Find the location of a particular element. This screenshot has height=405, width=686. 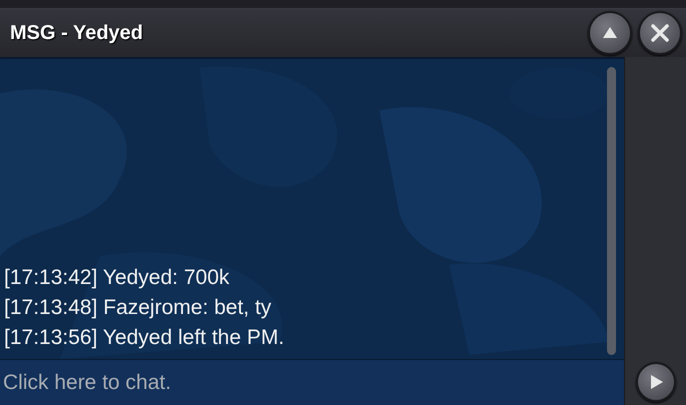

chat-message: [17:13:56] Yedyed left the PM. is located at coordinates (144, 338).